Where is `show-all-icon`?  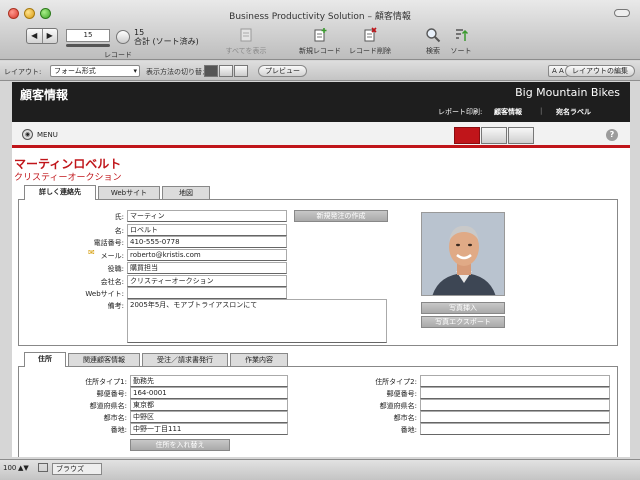
show-all-icon is located at coordinates (246, 35).